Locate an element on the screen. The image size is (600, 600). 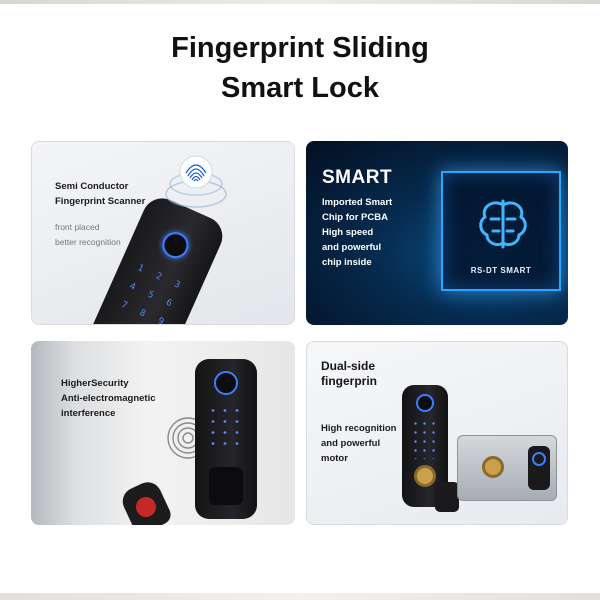
keypad-key: 7 is located at coordinates (124, 305).